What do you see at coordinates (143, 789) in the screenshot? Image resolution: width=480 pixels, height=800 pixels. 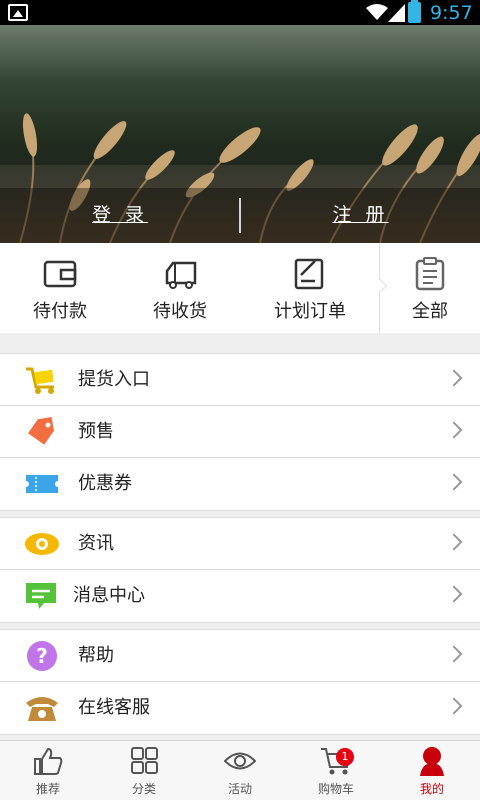 I see `tab-category-label: 分类` at bounding box center [143, 789].